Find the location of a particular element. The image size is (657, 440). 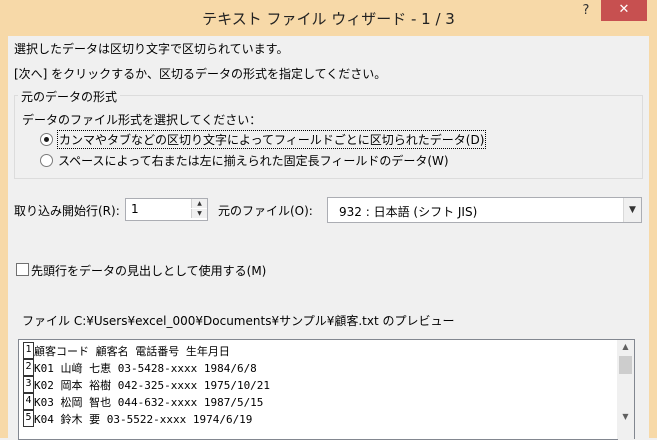

row-text: 顧客コード 顧客名 電話番号 生年月日 is located at coordinates (132, 351).